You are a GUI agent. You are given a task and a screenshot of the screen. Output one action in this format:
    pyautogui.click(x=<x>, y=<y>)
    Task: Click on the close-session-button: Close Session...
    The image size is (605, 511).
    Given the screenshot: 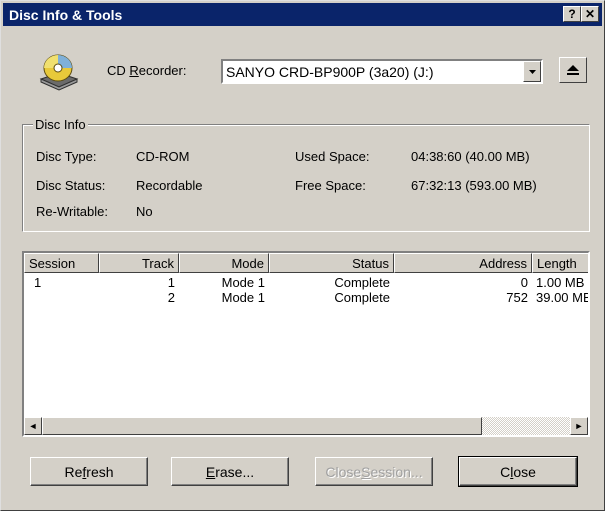 What is the action you would take?
    pyautogui.click(x=374, y=471)
    